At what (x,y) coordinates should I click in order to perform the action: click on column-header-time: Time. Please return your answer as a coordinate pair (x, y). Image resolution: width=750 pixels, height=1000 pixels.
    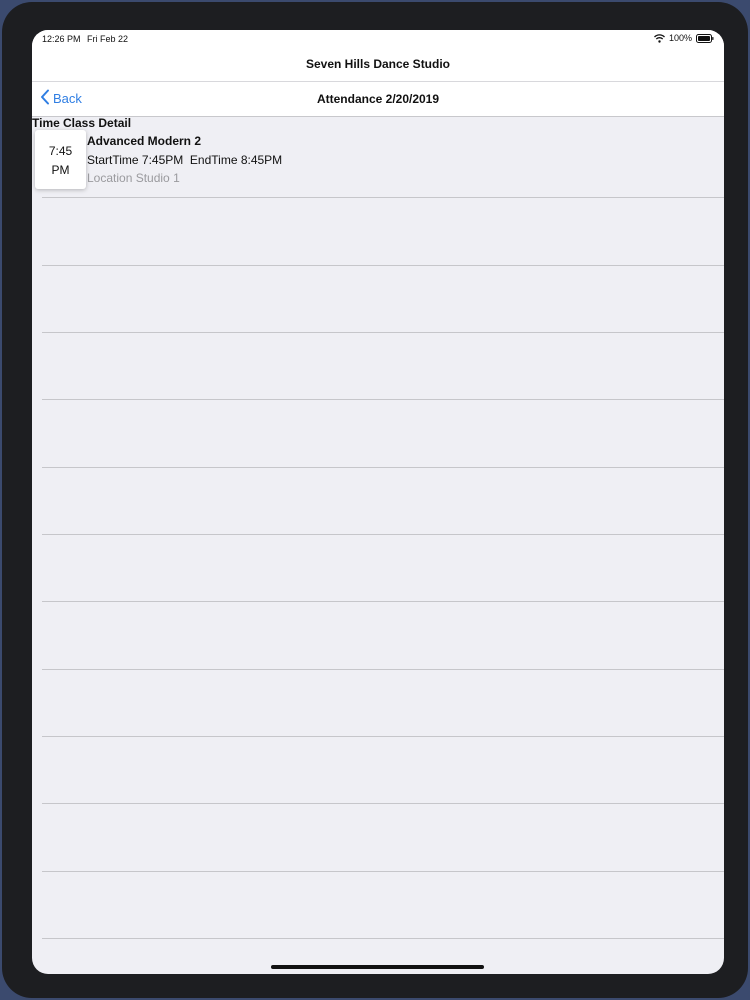
    Looking at the image, I should click on (46, 123).